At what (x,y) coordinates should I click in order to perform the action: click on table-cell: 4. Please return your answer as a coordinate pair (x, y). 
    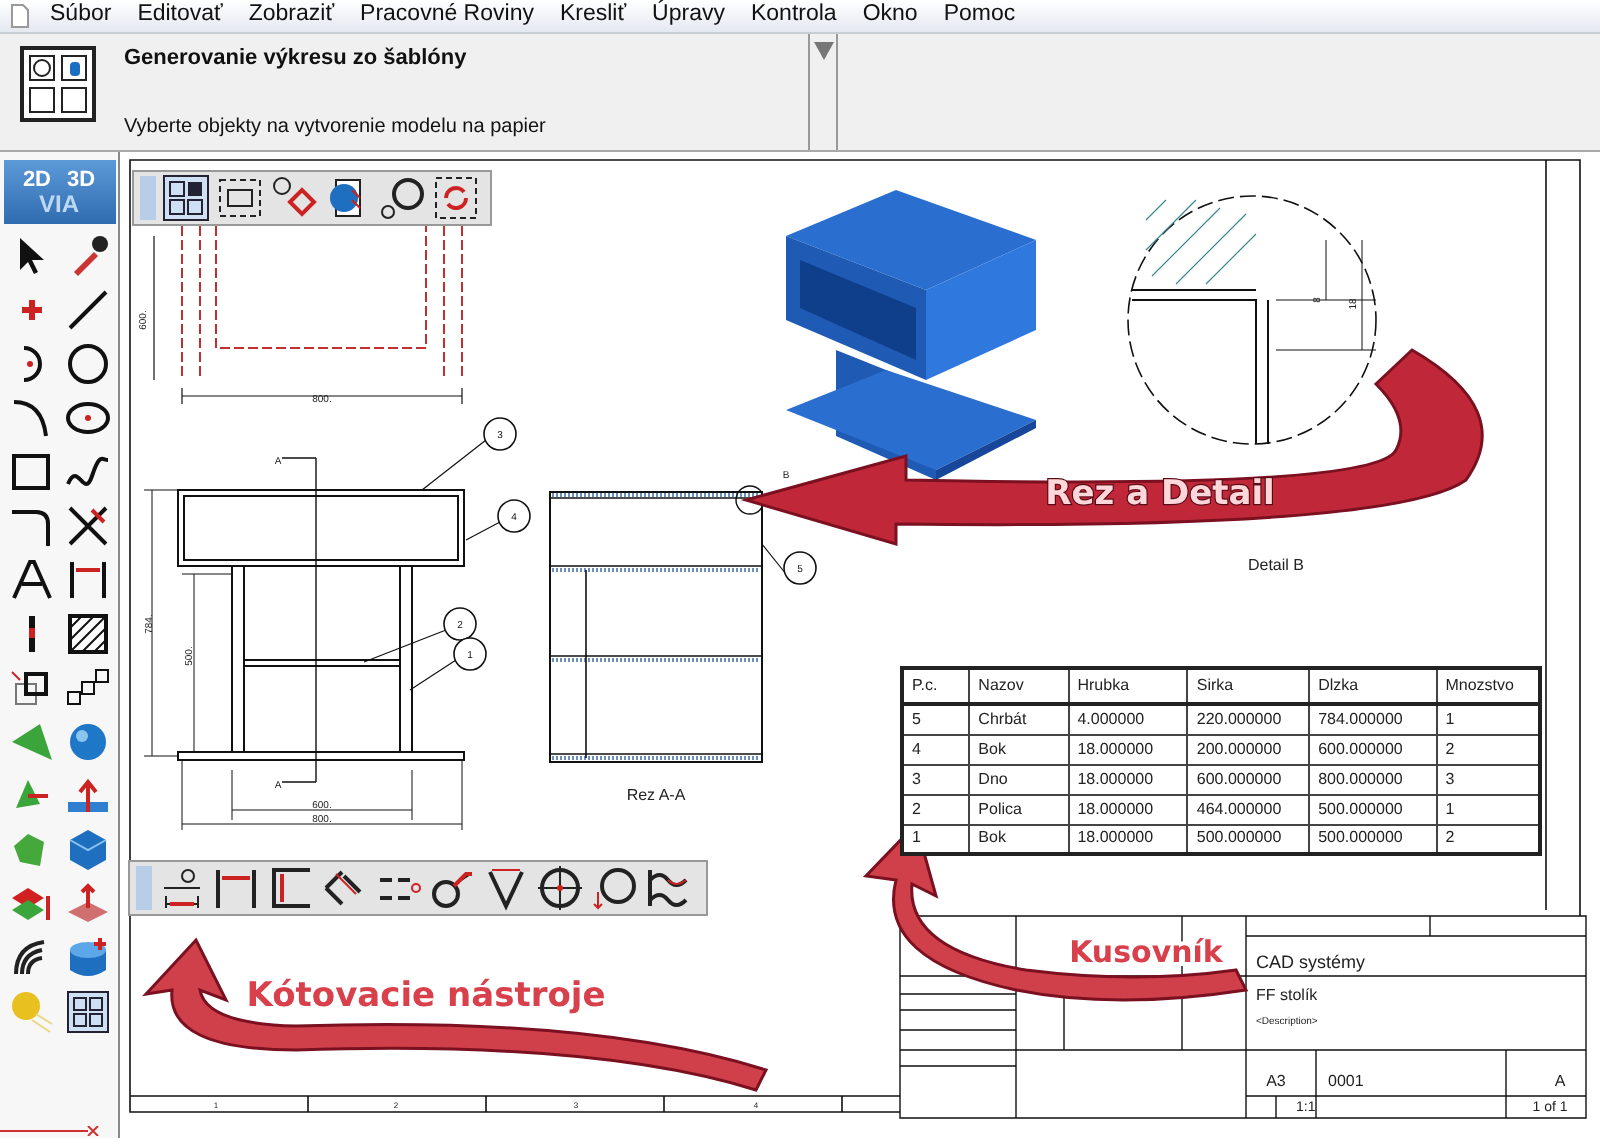
    Looking at the image, I should click on (936, 749).